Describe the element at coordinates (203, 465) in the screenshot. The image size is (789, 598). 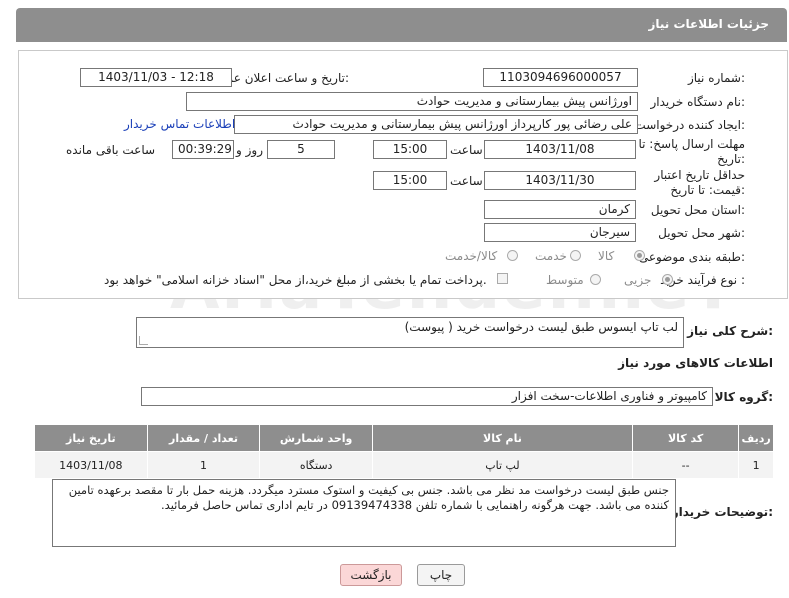
I see `cell-quantity: 1` at that location.